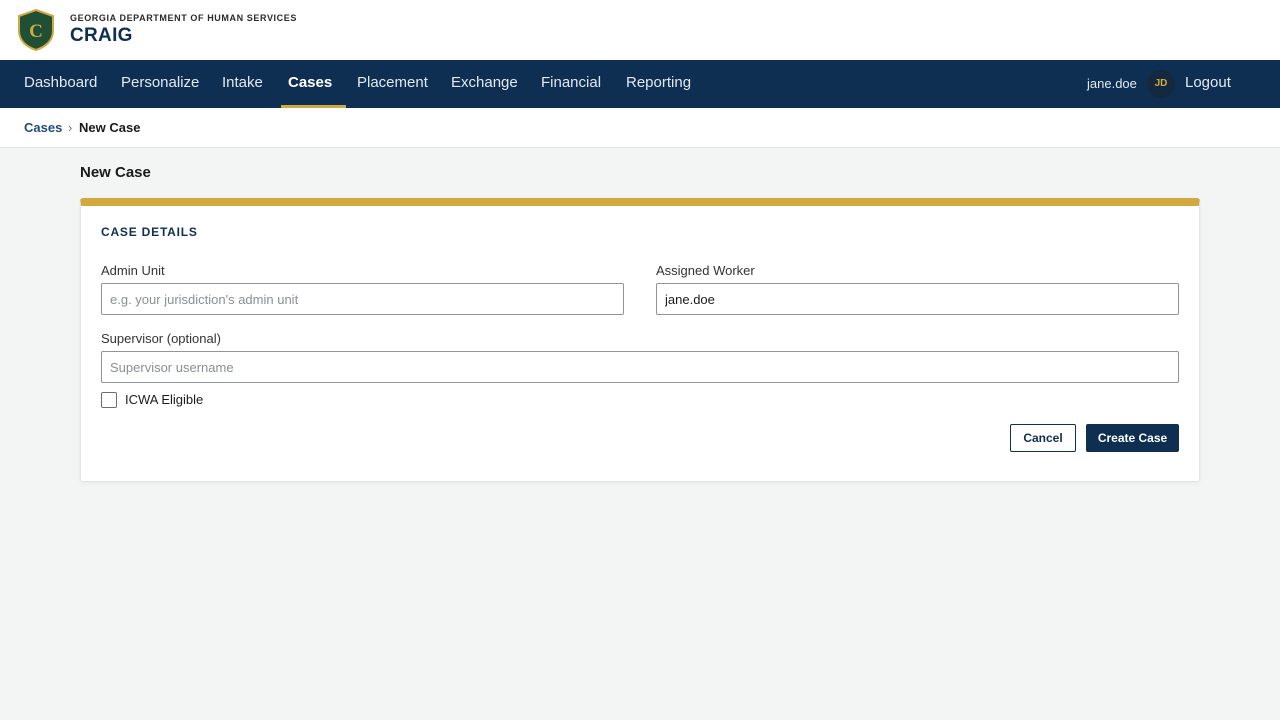 The height and width of the screenshot is (720, 1280). Describe the element at coordinates (917, 299) in the screenshot. I see `assigned-worker-input` at that location.